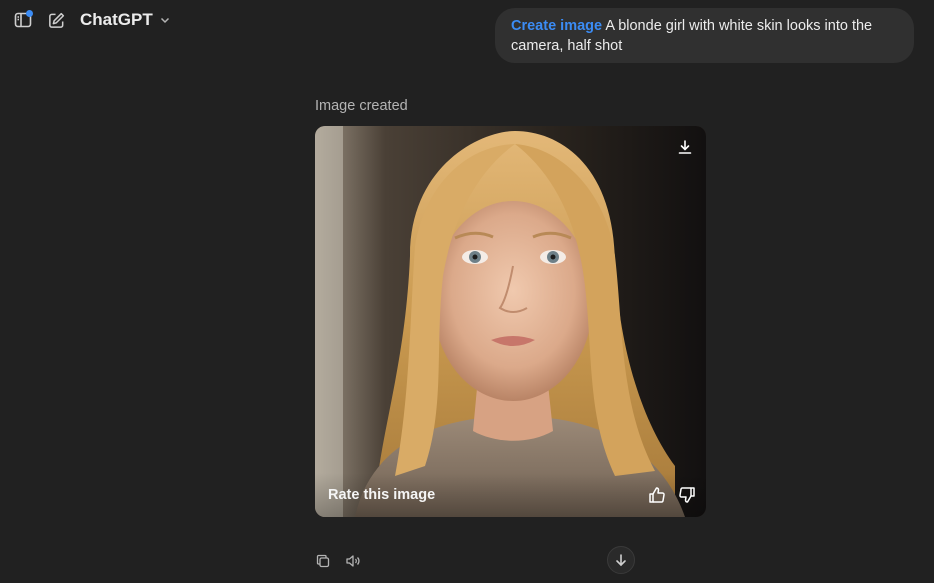  Describe the element at coordinates (323, 561) in the screenshot. I see `copy-icon` at that location.